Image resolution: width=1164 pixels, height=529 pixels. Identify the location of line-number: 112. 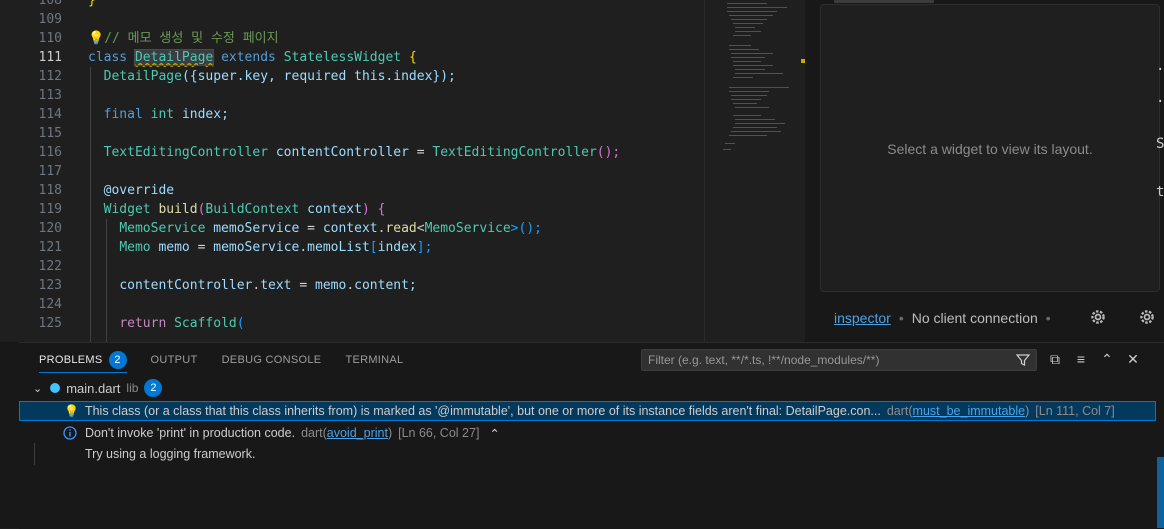
(50, 76).